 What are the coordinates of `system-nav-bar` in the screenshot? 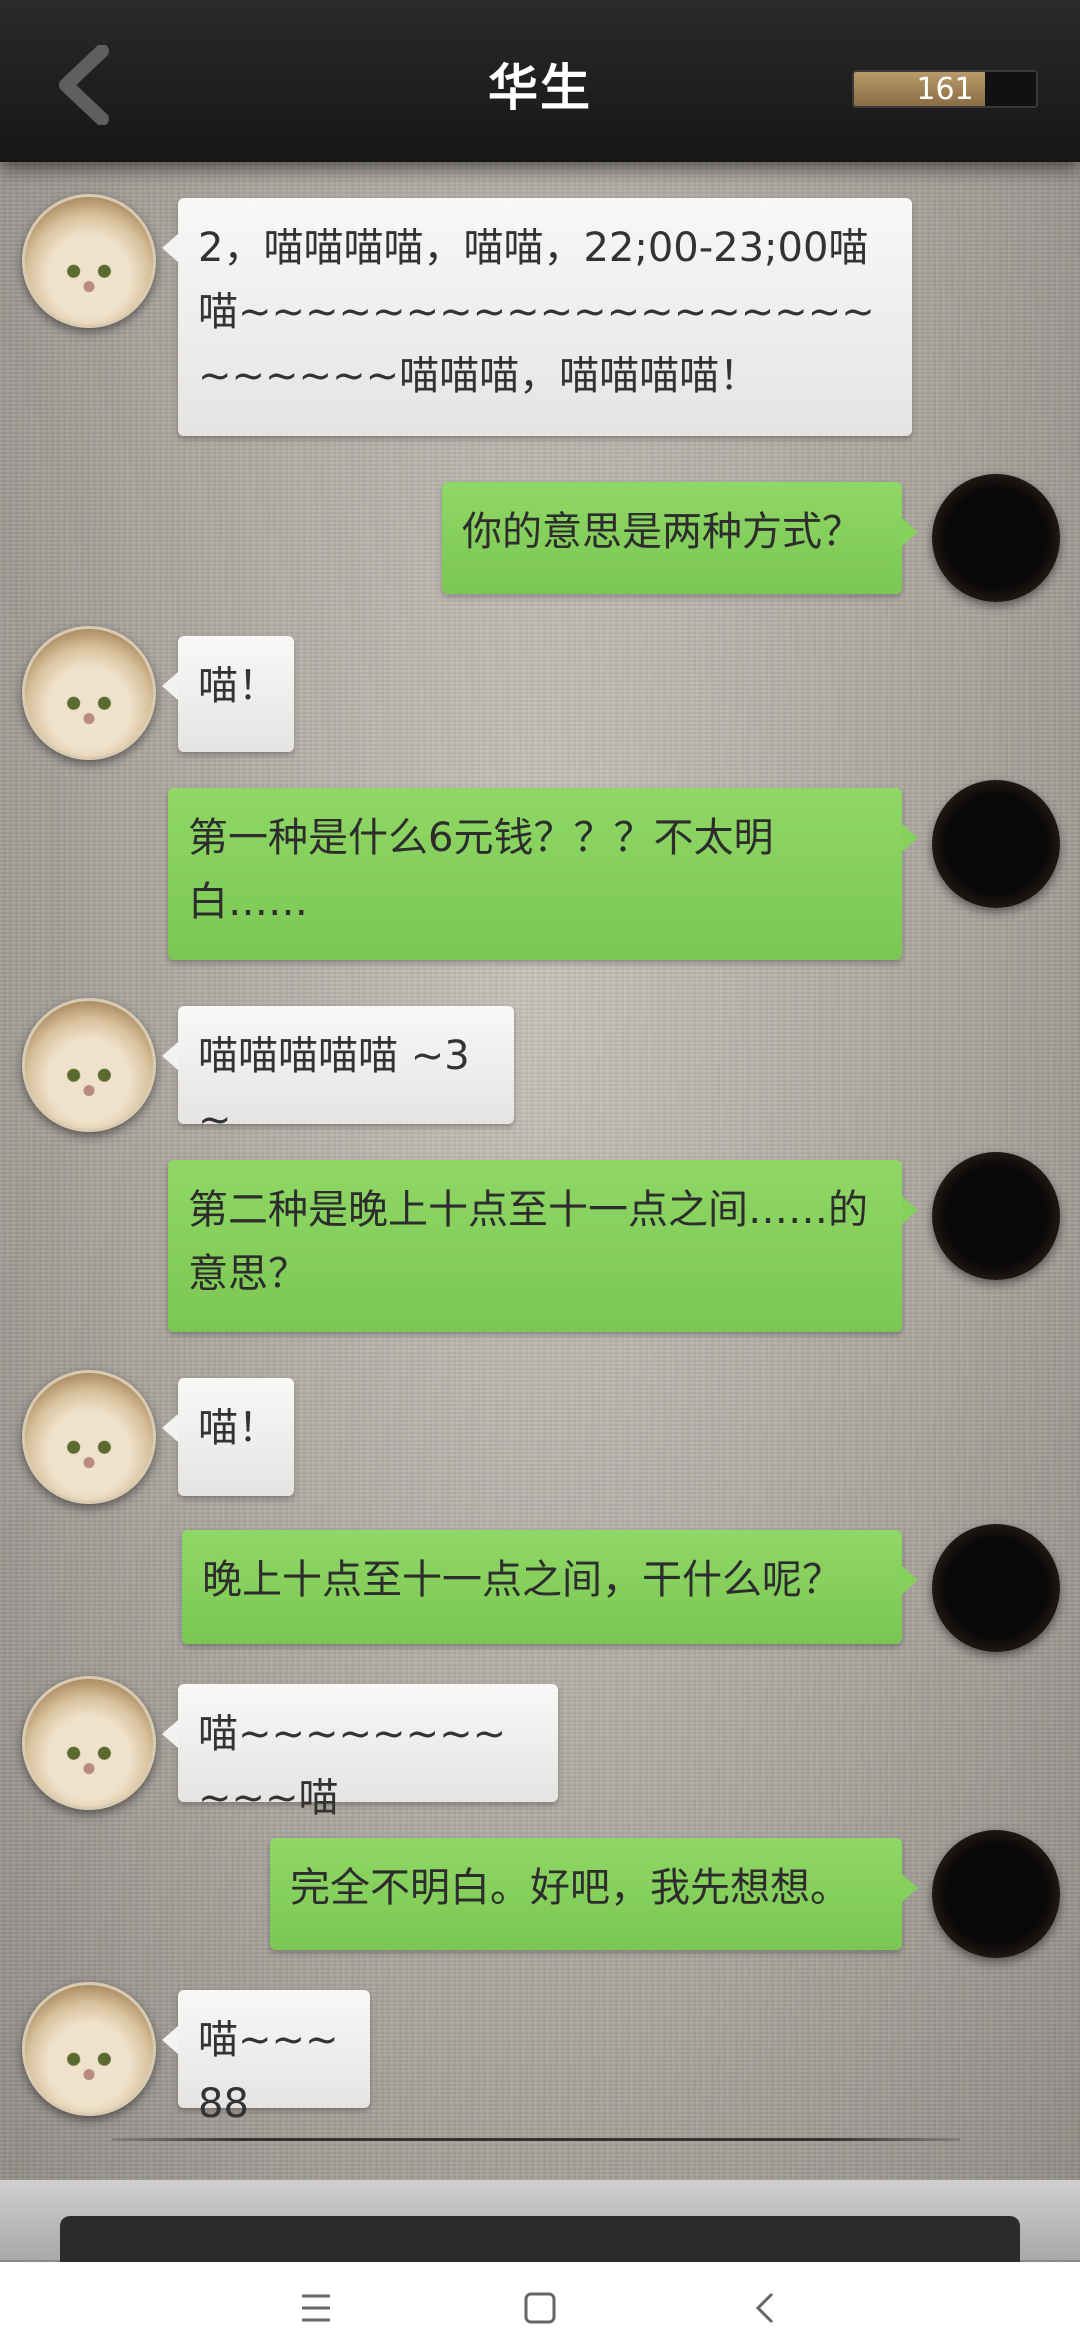 It's located at (540, 2301).